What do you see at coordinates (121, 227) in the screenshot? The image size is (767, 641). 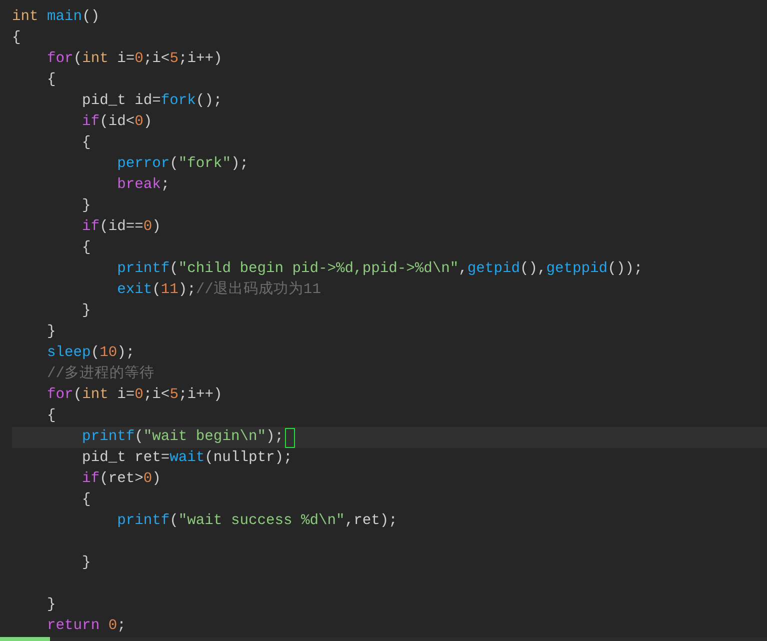 I see `code-line: if(id==0)` at bounding box center [121, 227].